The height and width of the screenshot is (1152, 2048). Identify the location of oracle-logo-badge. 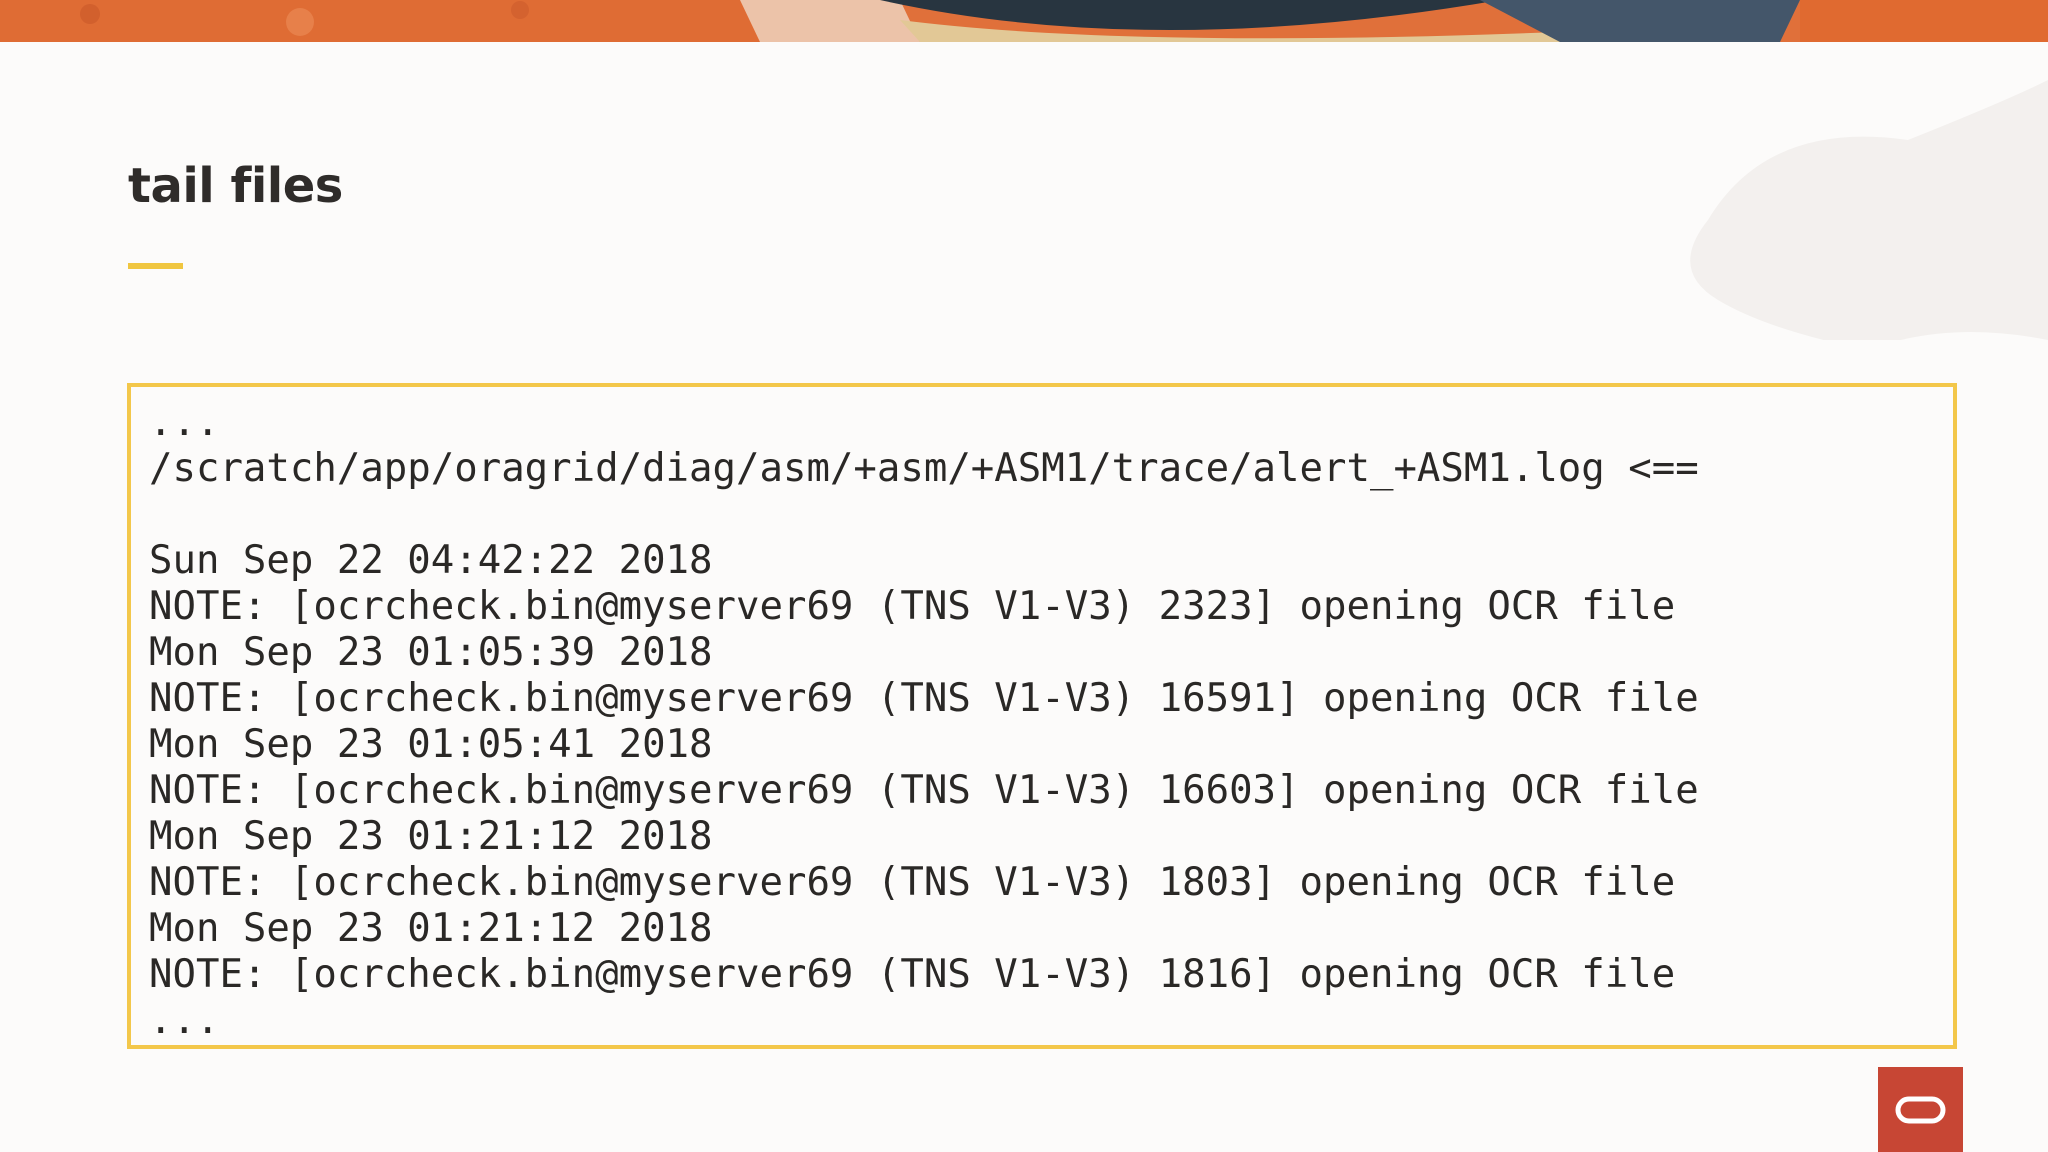
(1920, 1109).